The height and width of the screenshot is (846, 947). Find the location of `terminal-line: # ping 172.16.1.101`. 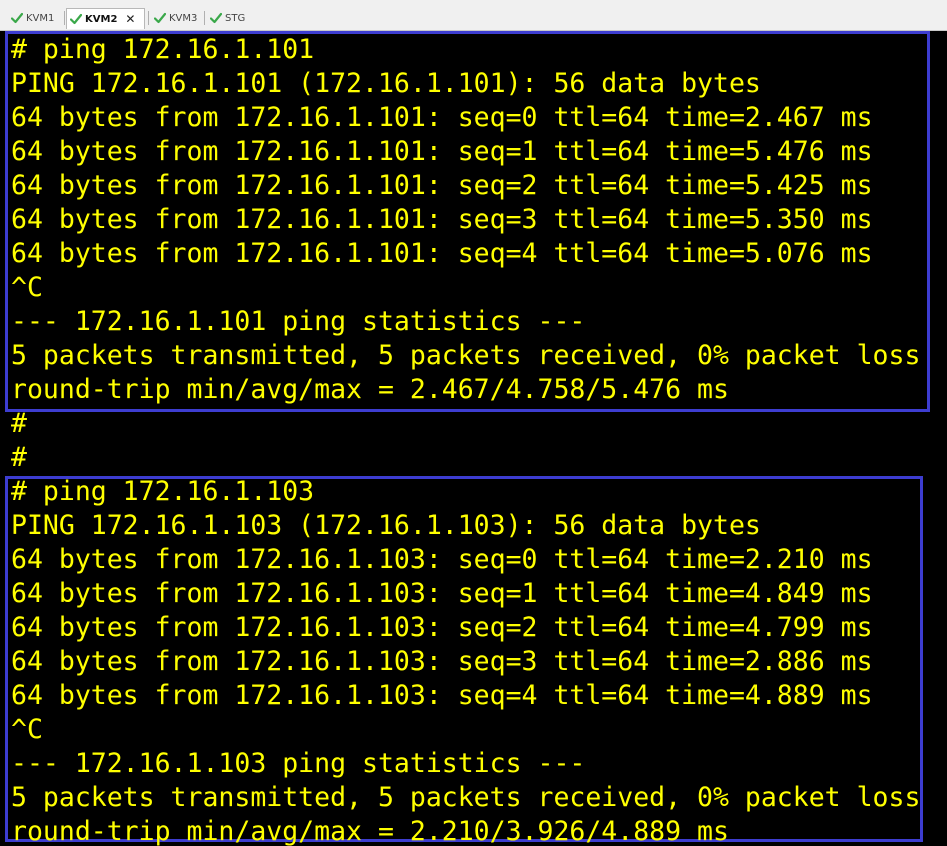

terminal-line: # ping 172.16.1.101 is located at coordinates (163, 49).